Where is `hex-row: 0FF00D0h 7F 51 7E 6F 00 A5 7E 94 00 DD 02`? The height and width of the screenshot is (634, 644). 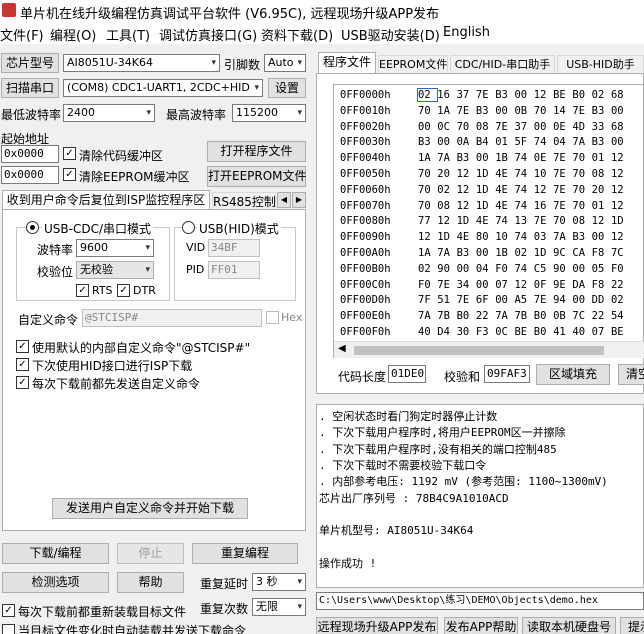 hex-row: 0FF00D0h 7F 51 7E 6F 00 A5 7E 94 00 DD 02 is located at coordinates (485, 300).